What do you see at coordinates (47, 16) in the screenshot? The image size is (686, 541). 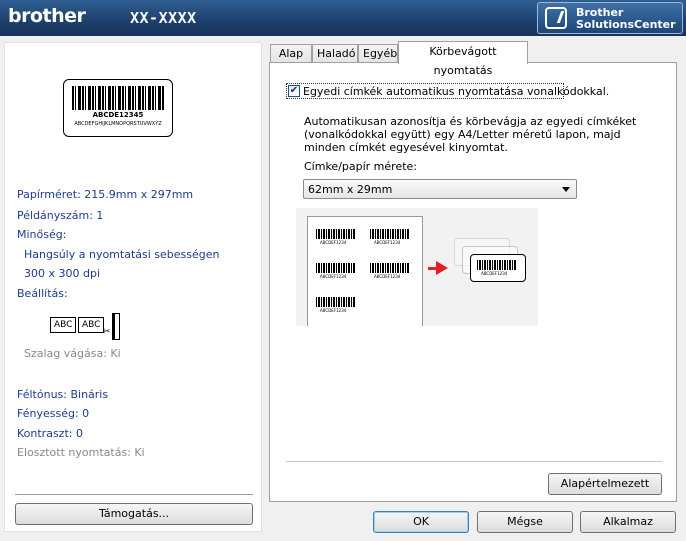 I see `brother-logo: brother` at bounding box center [47, 16].